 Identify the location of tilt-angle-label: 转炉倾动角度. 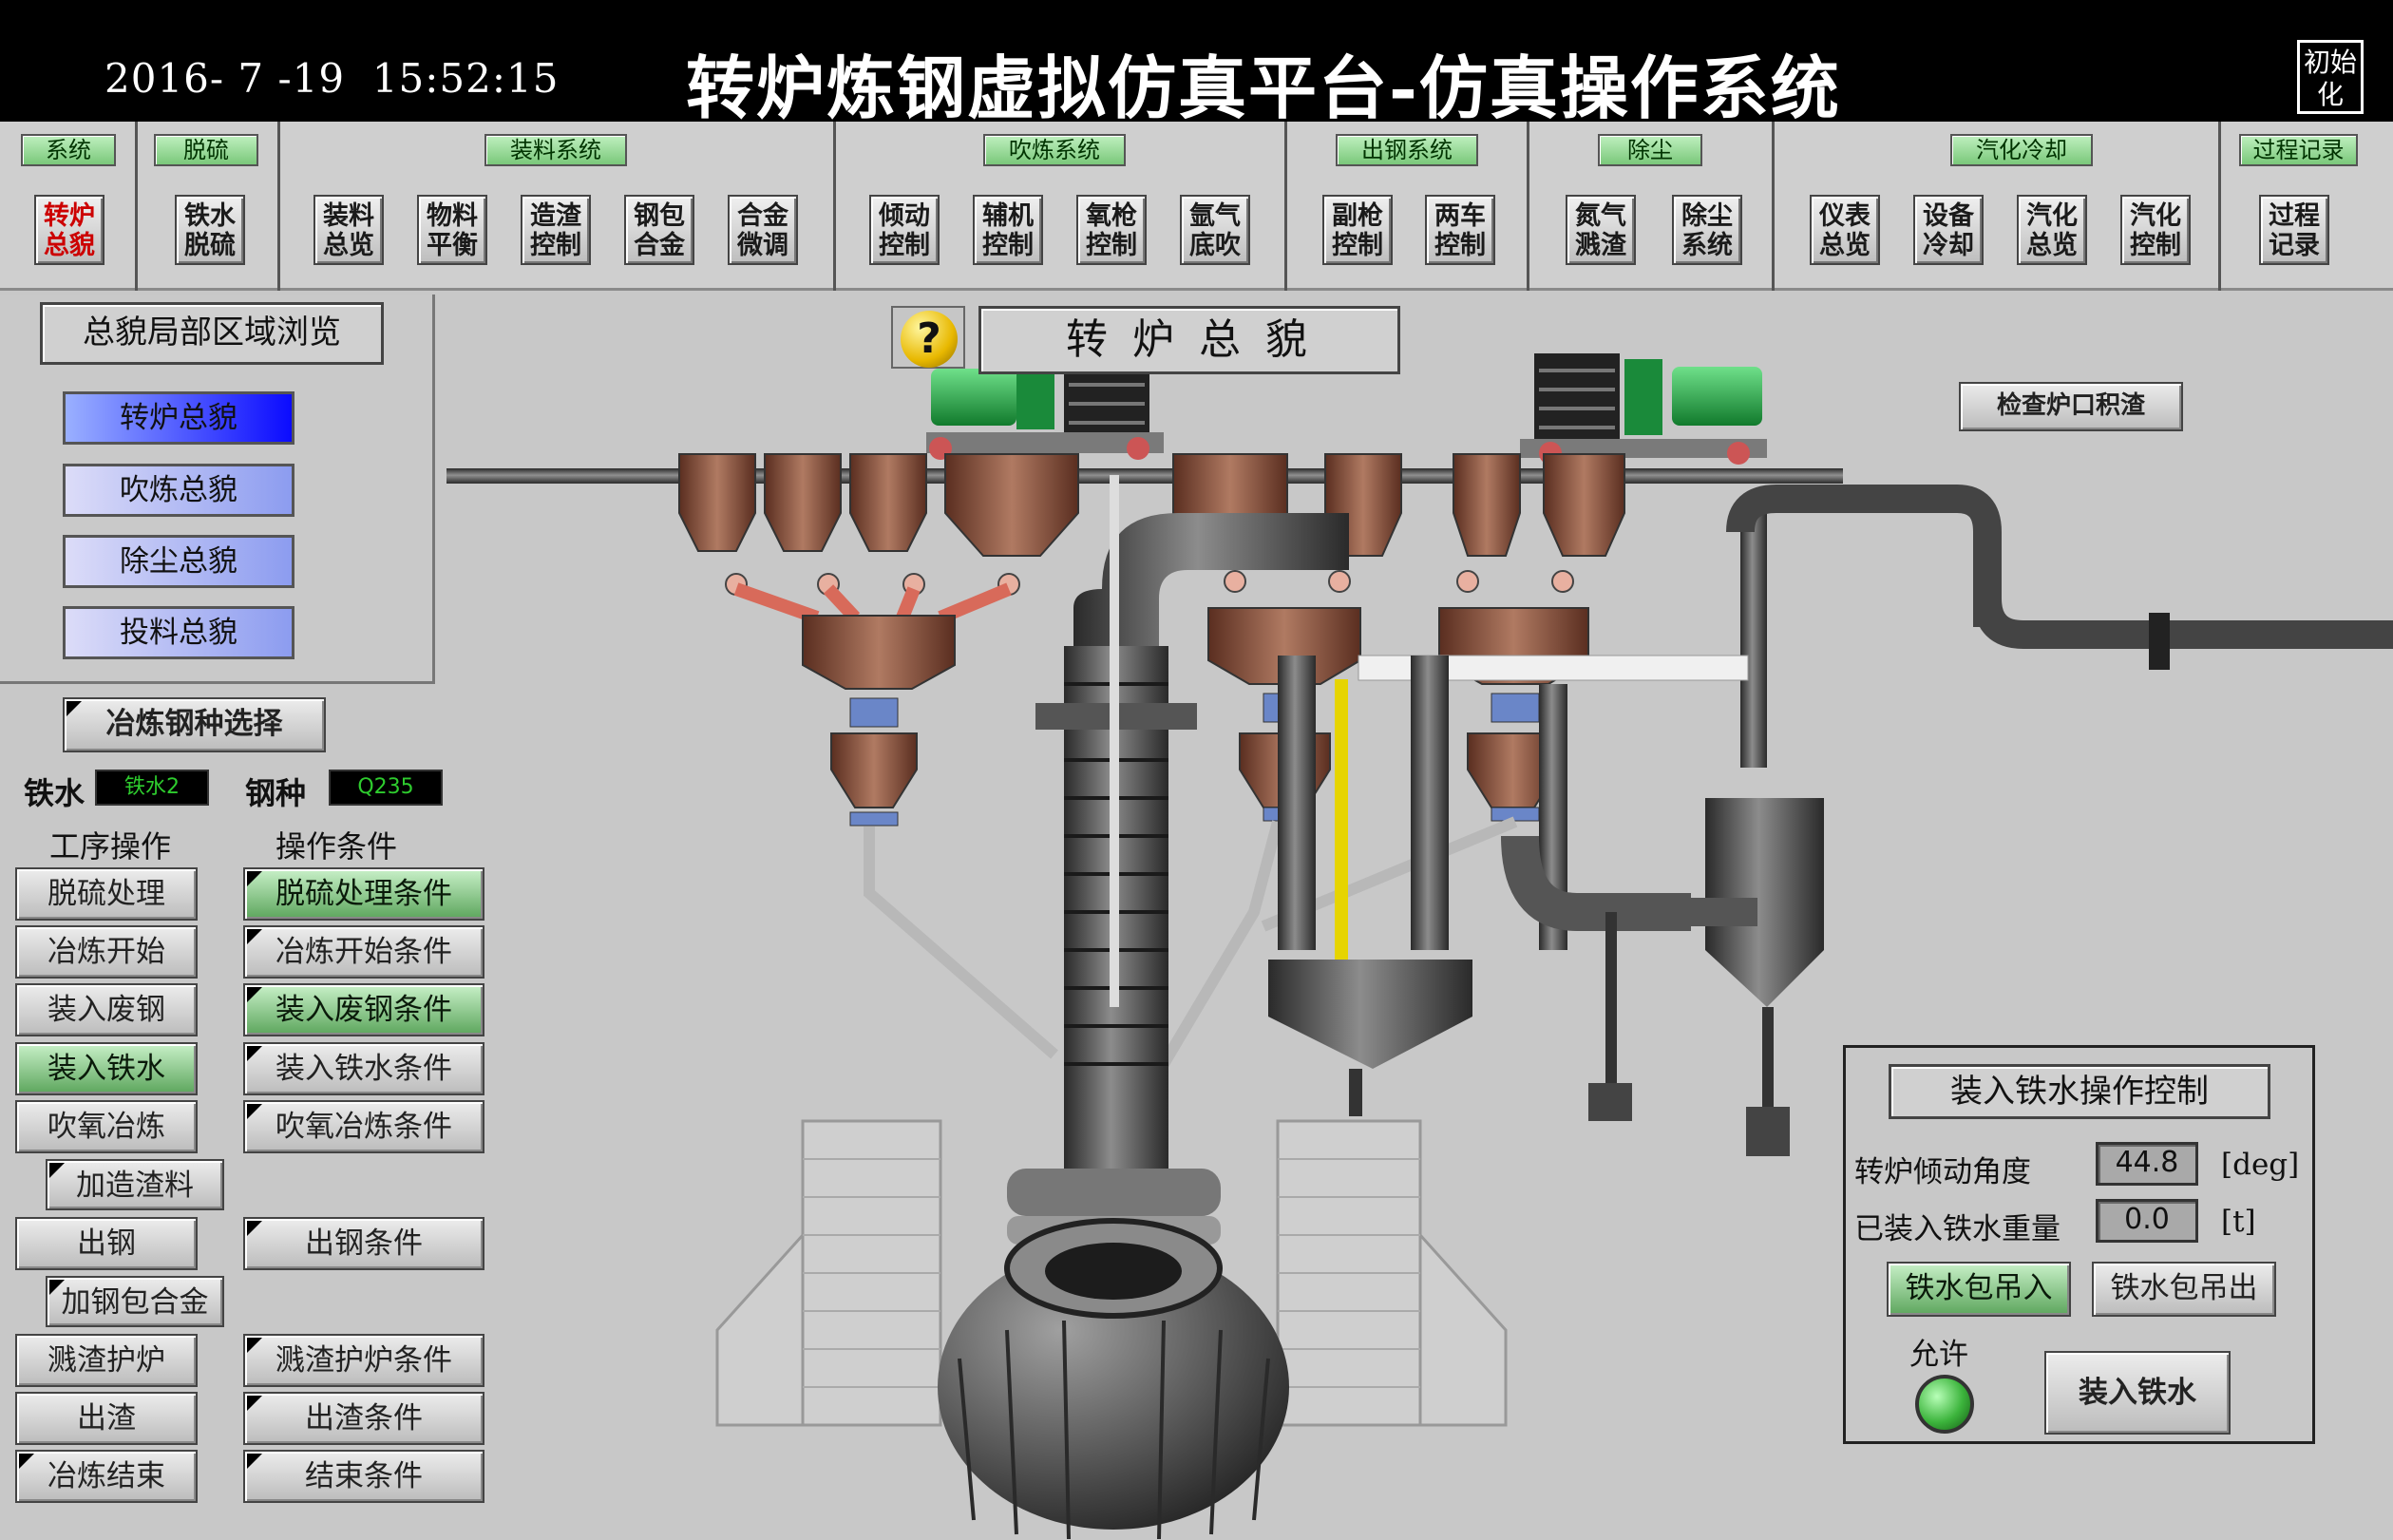
(1942, 1172).